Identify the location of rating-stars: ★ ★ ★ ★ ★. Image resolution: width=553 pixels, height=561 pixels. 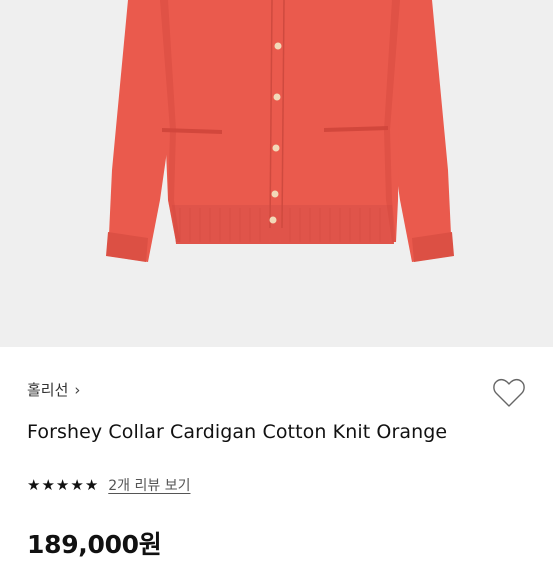
(63, 484).